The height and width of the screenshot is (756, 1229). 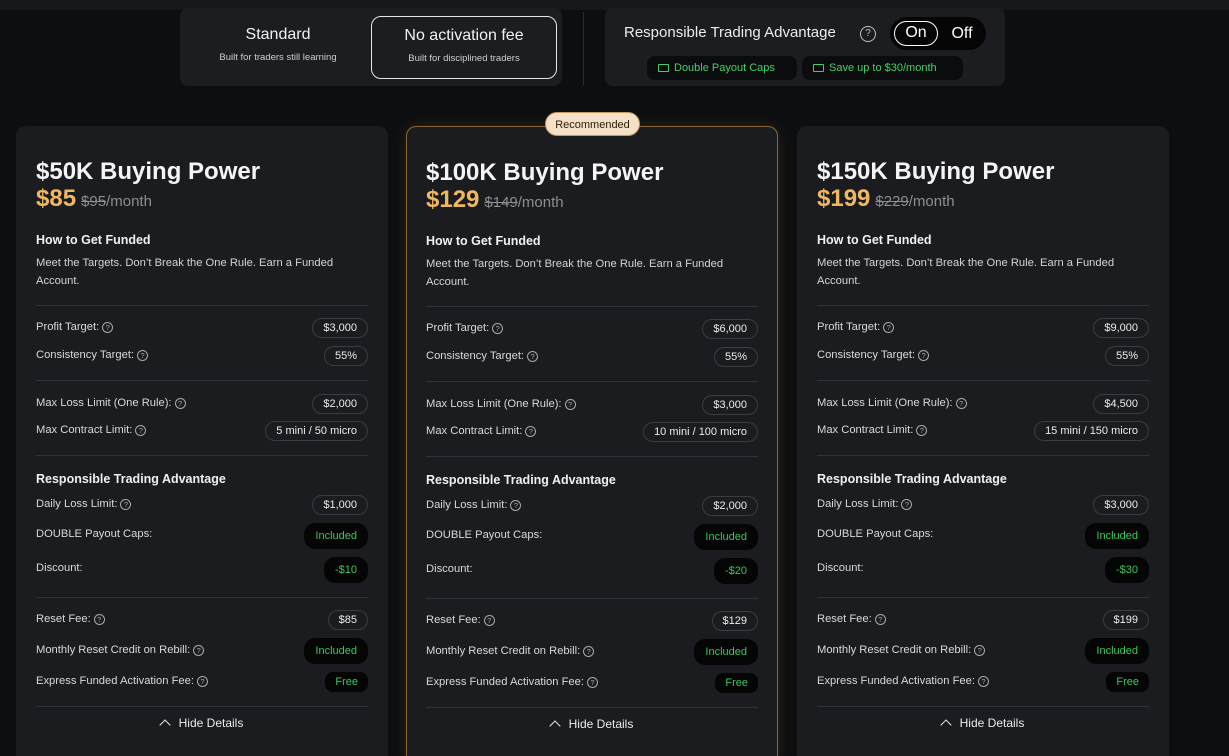 I want to click on reset-fee-row: Reset Fee:? $129, so click(x=592, y=621).